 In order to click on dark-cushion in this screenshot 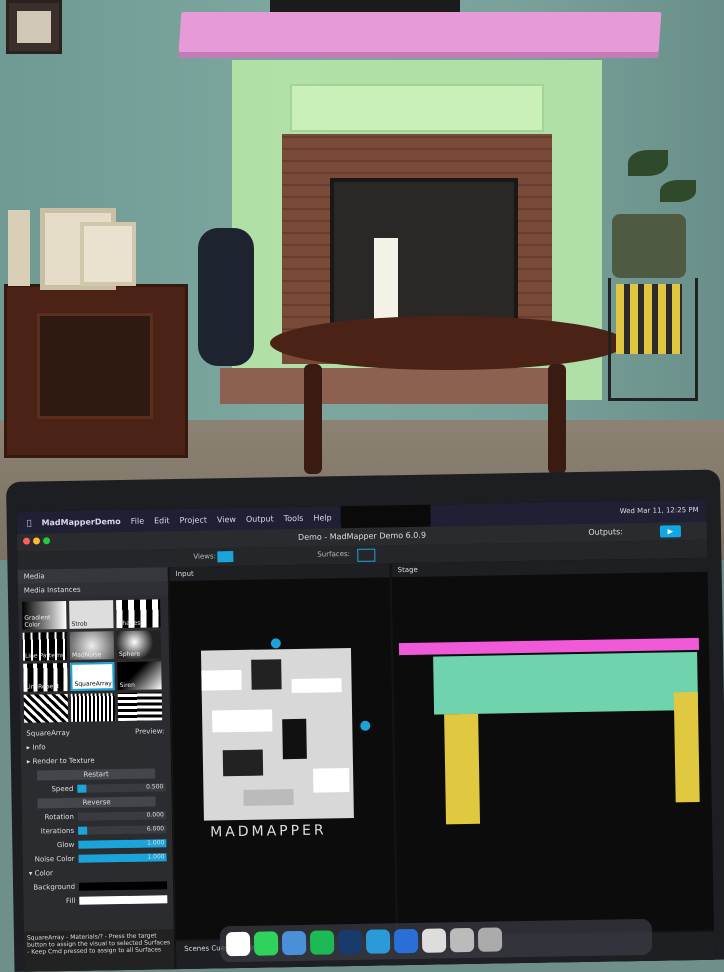, I will do `click(226, 297)`.